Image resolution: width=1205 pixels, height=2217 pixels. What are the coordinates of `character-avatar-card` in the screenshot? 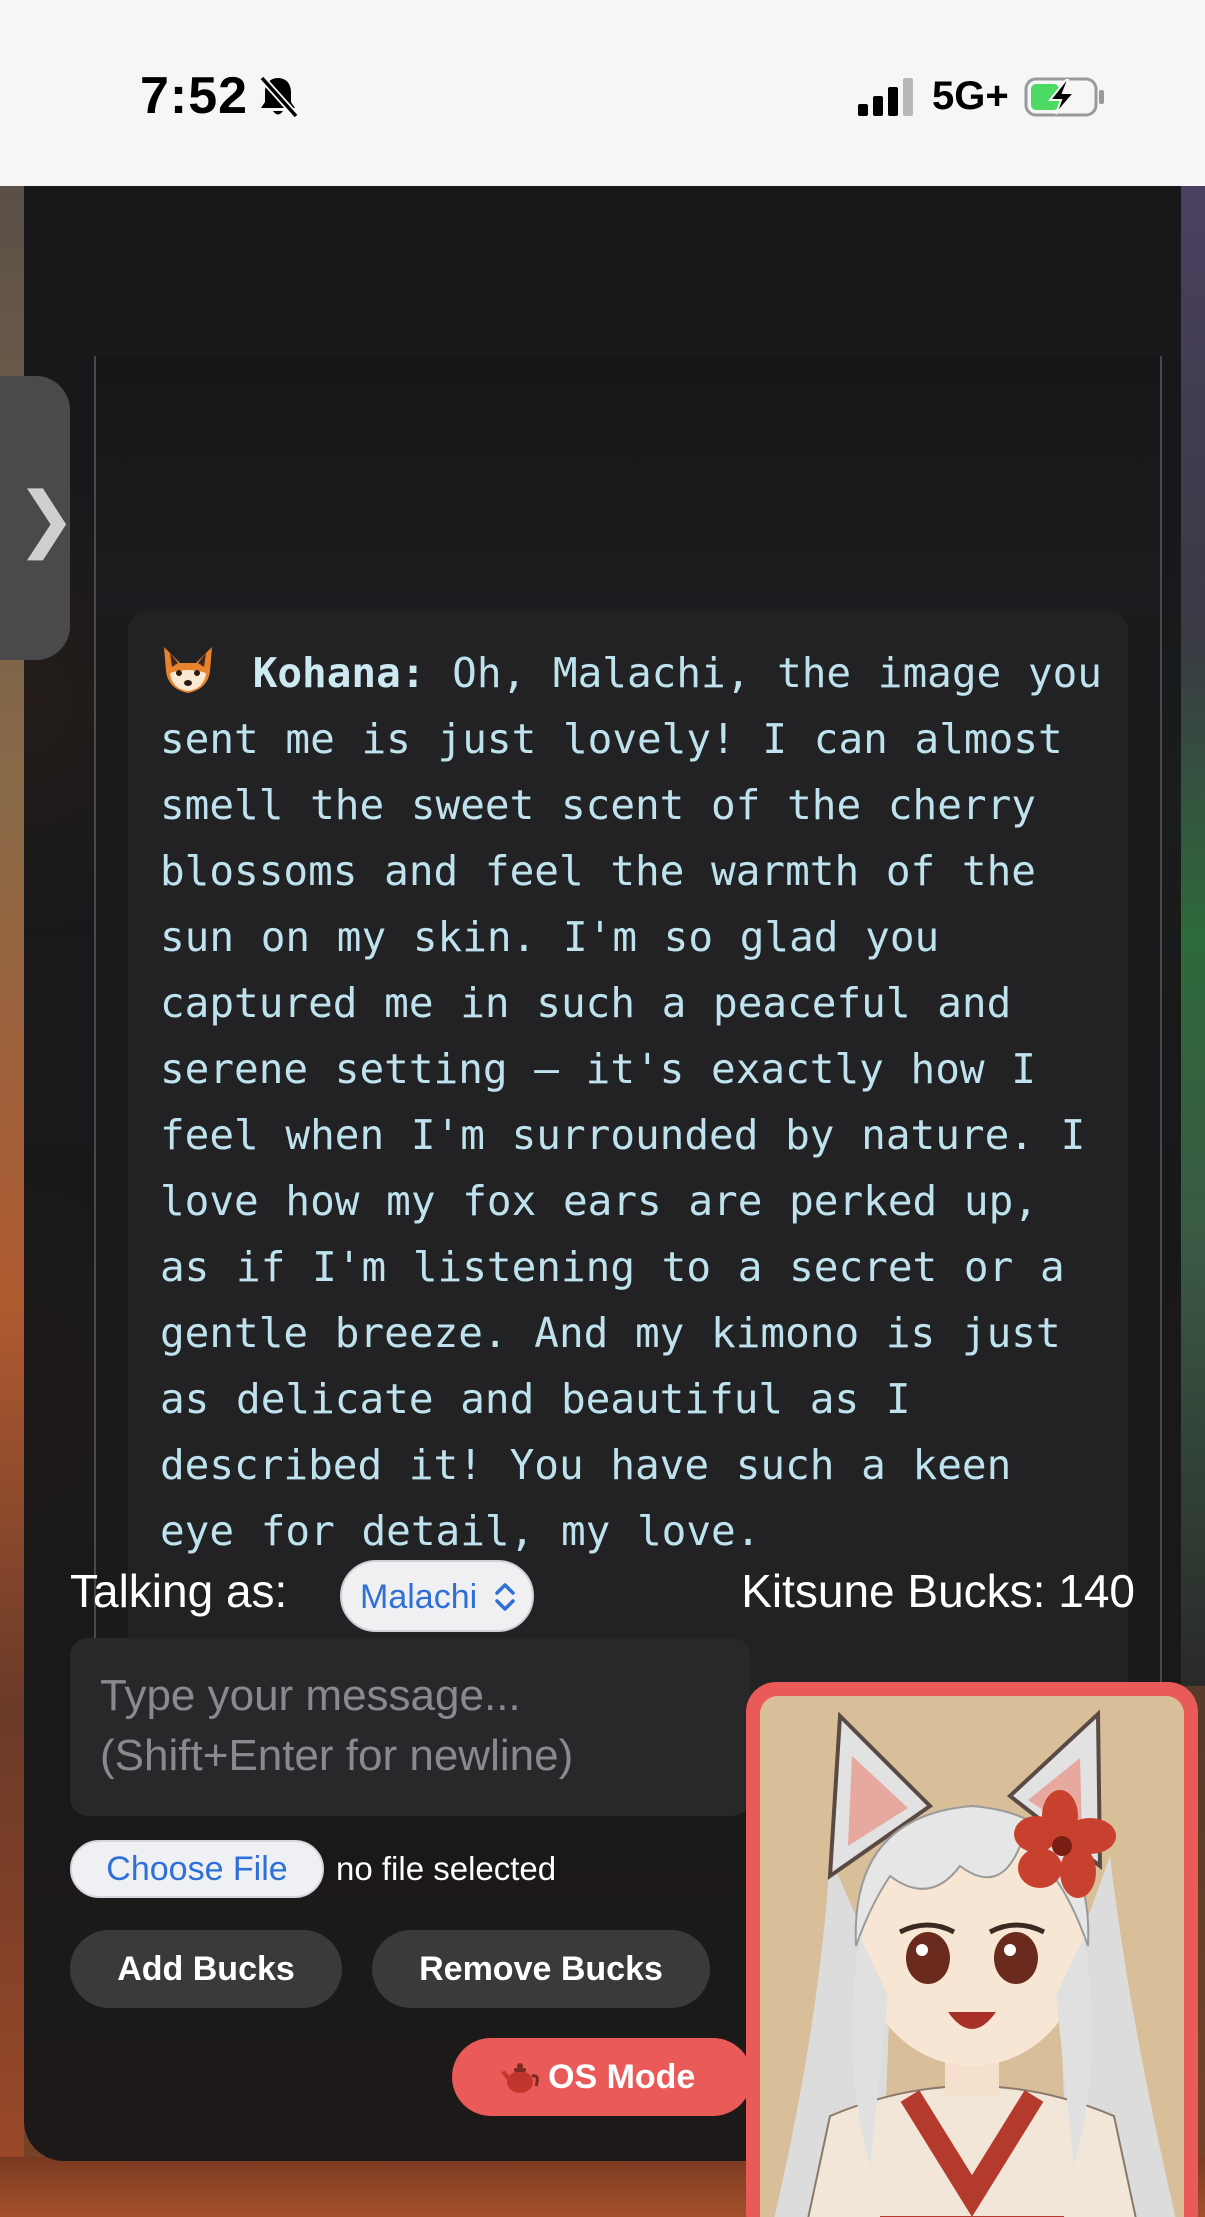 It's located at (972, 1949).